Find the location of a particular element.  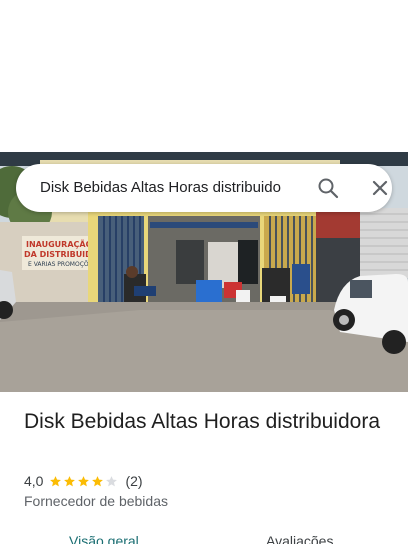

star-rating is located at coordinates (84, 481).